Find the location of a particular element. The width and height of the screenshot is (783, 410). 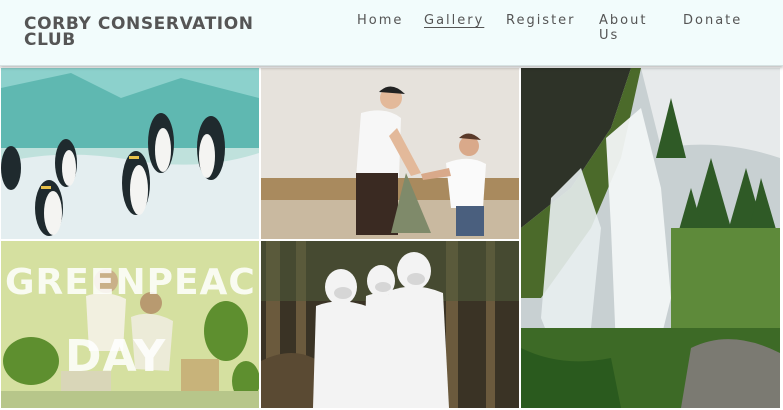

gallery-image-protective-suits is located at coordinates (390, 324).